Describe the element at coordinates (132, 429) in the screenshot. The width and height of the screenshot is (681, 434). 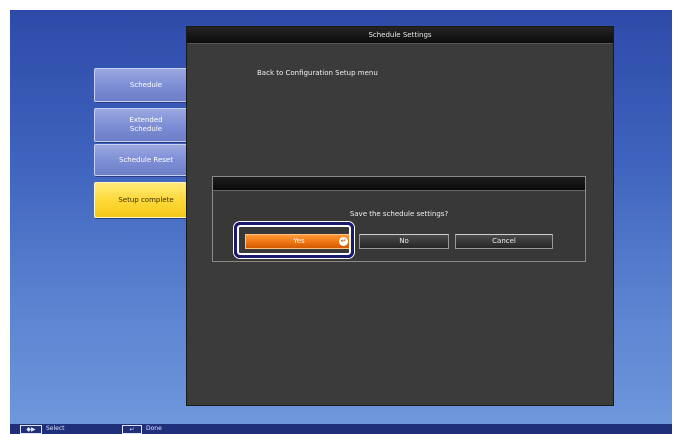
I see `enter-key-icon: ↵` at that location.